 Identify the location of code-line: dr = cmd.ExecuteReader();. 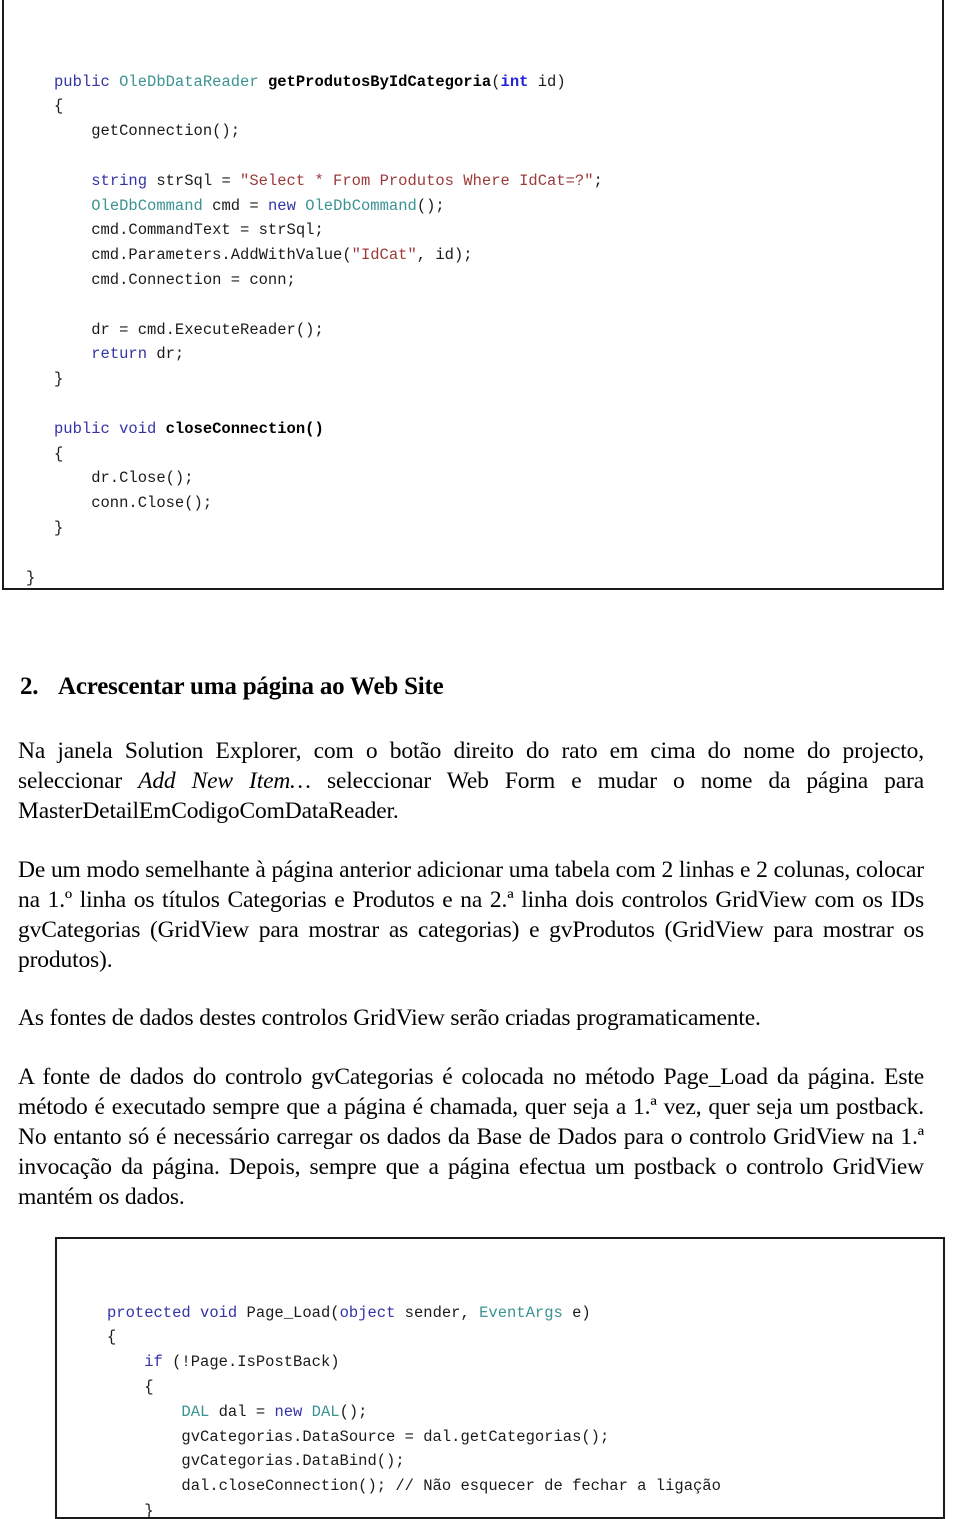
(498, 330).